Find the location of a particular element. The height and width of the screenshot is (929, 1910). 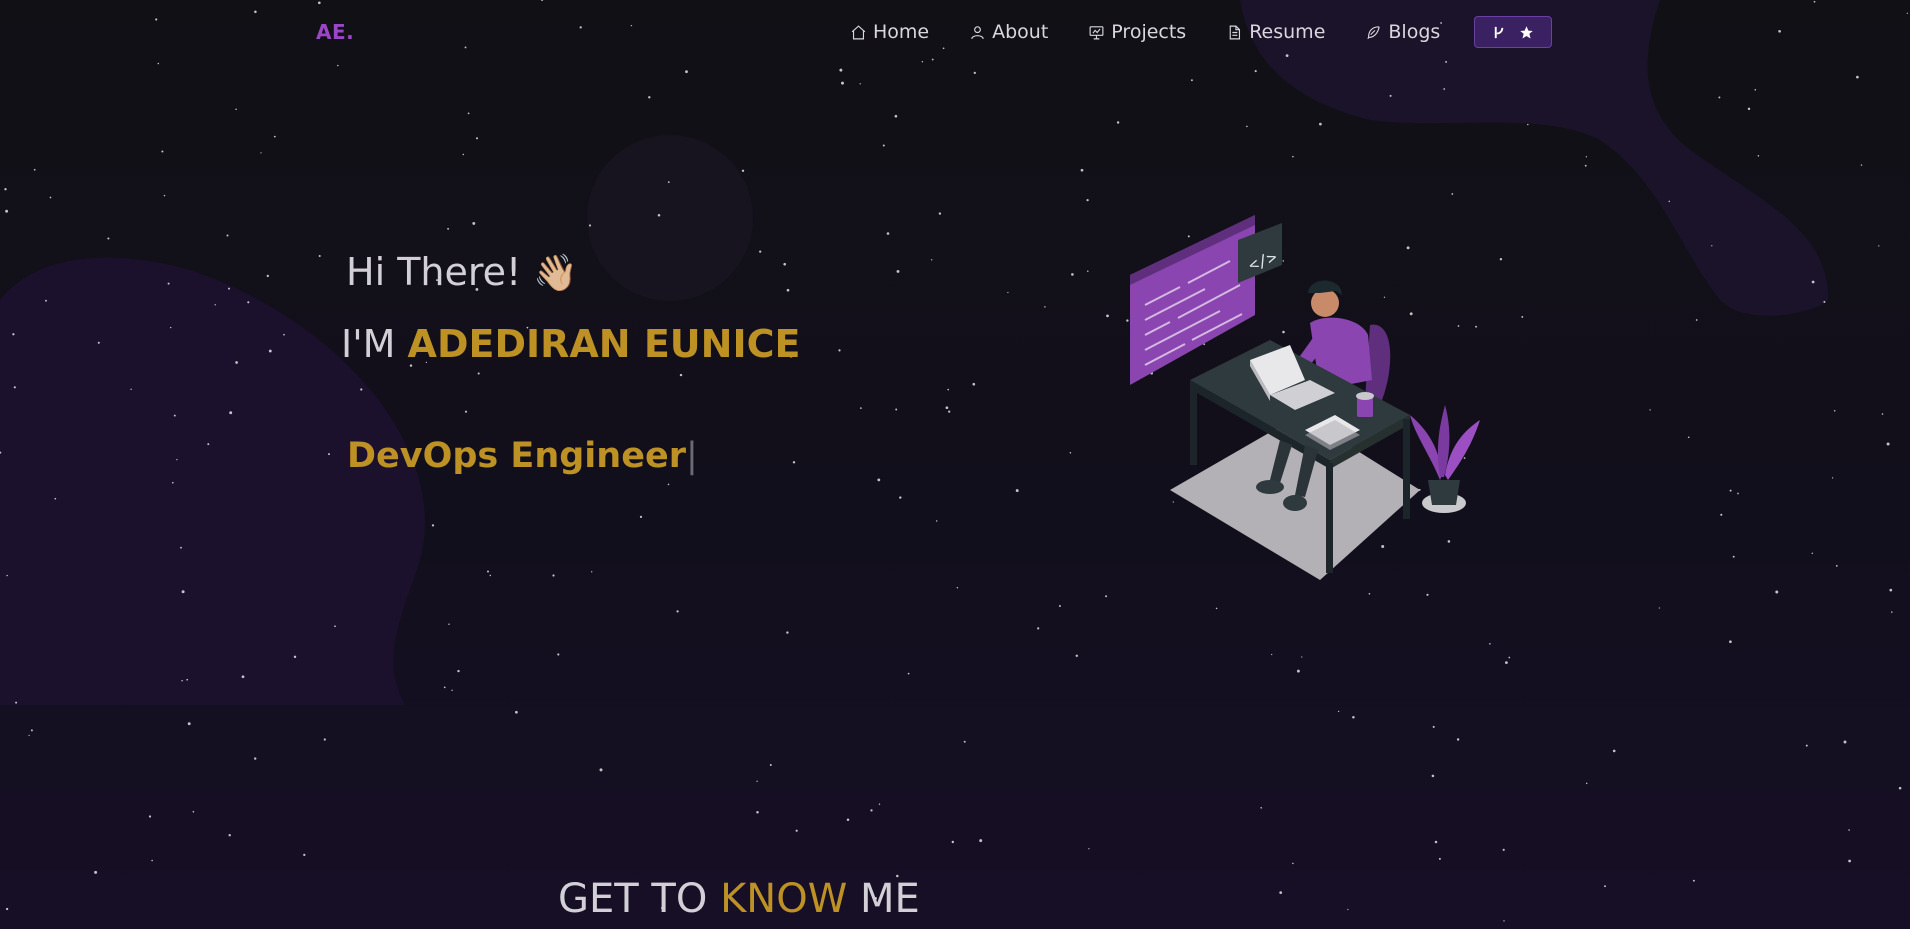

star-icon is located at coordinates (1527, 31).